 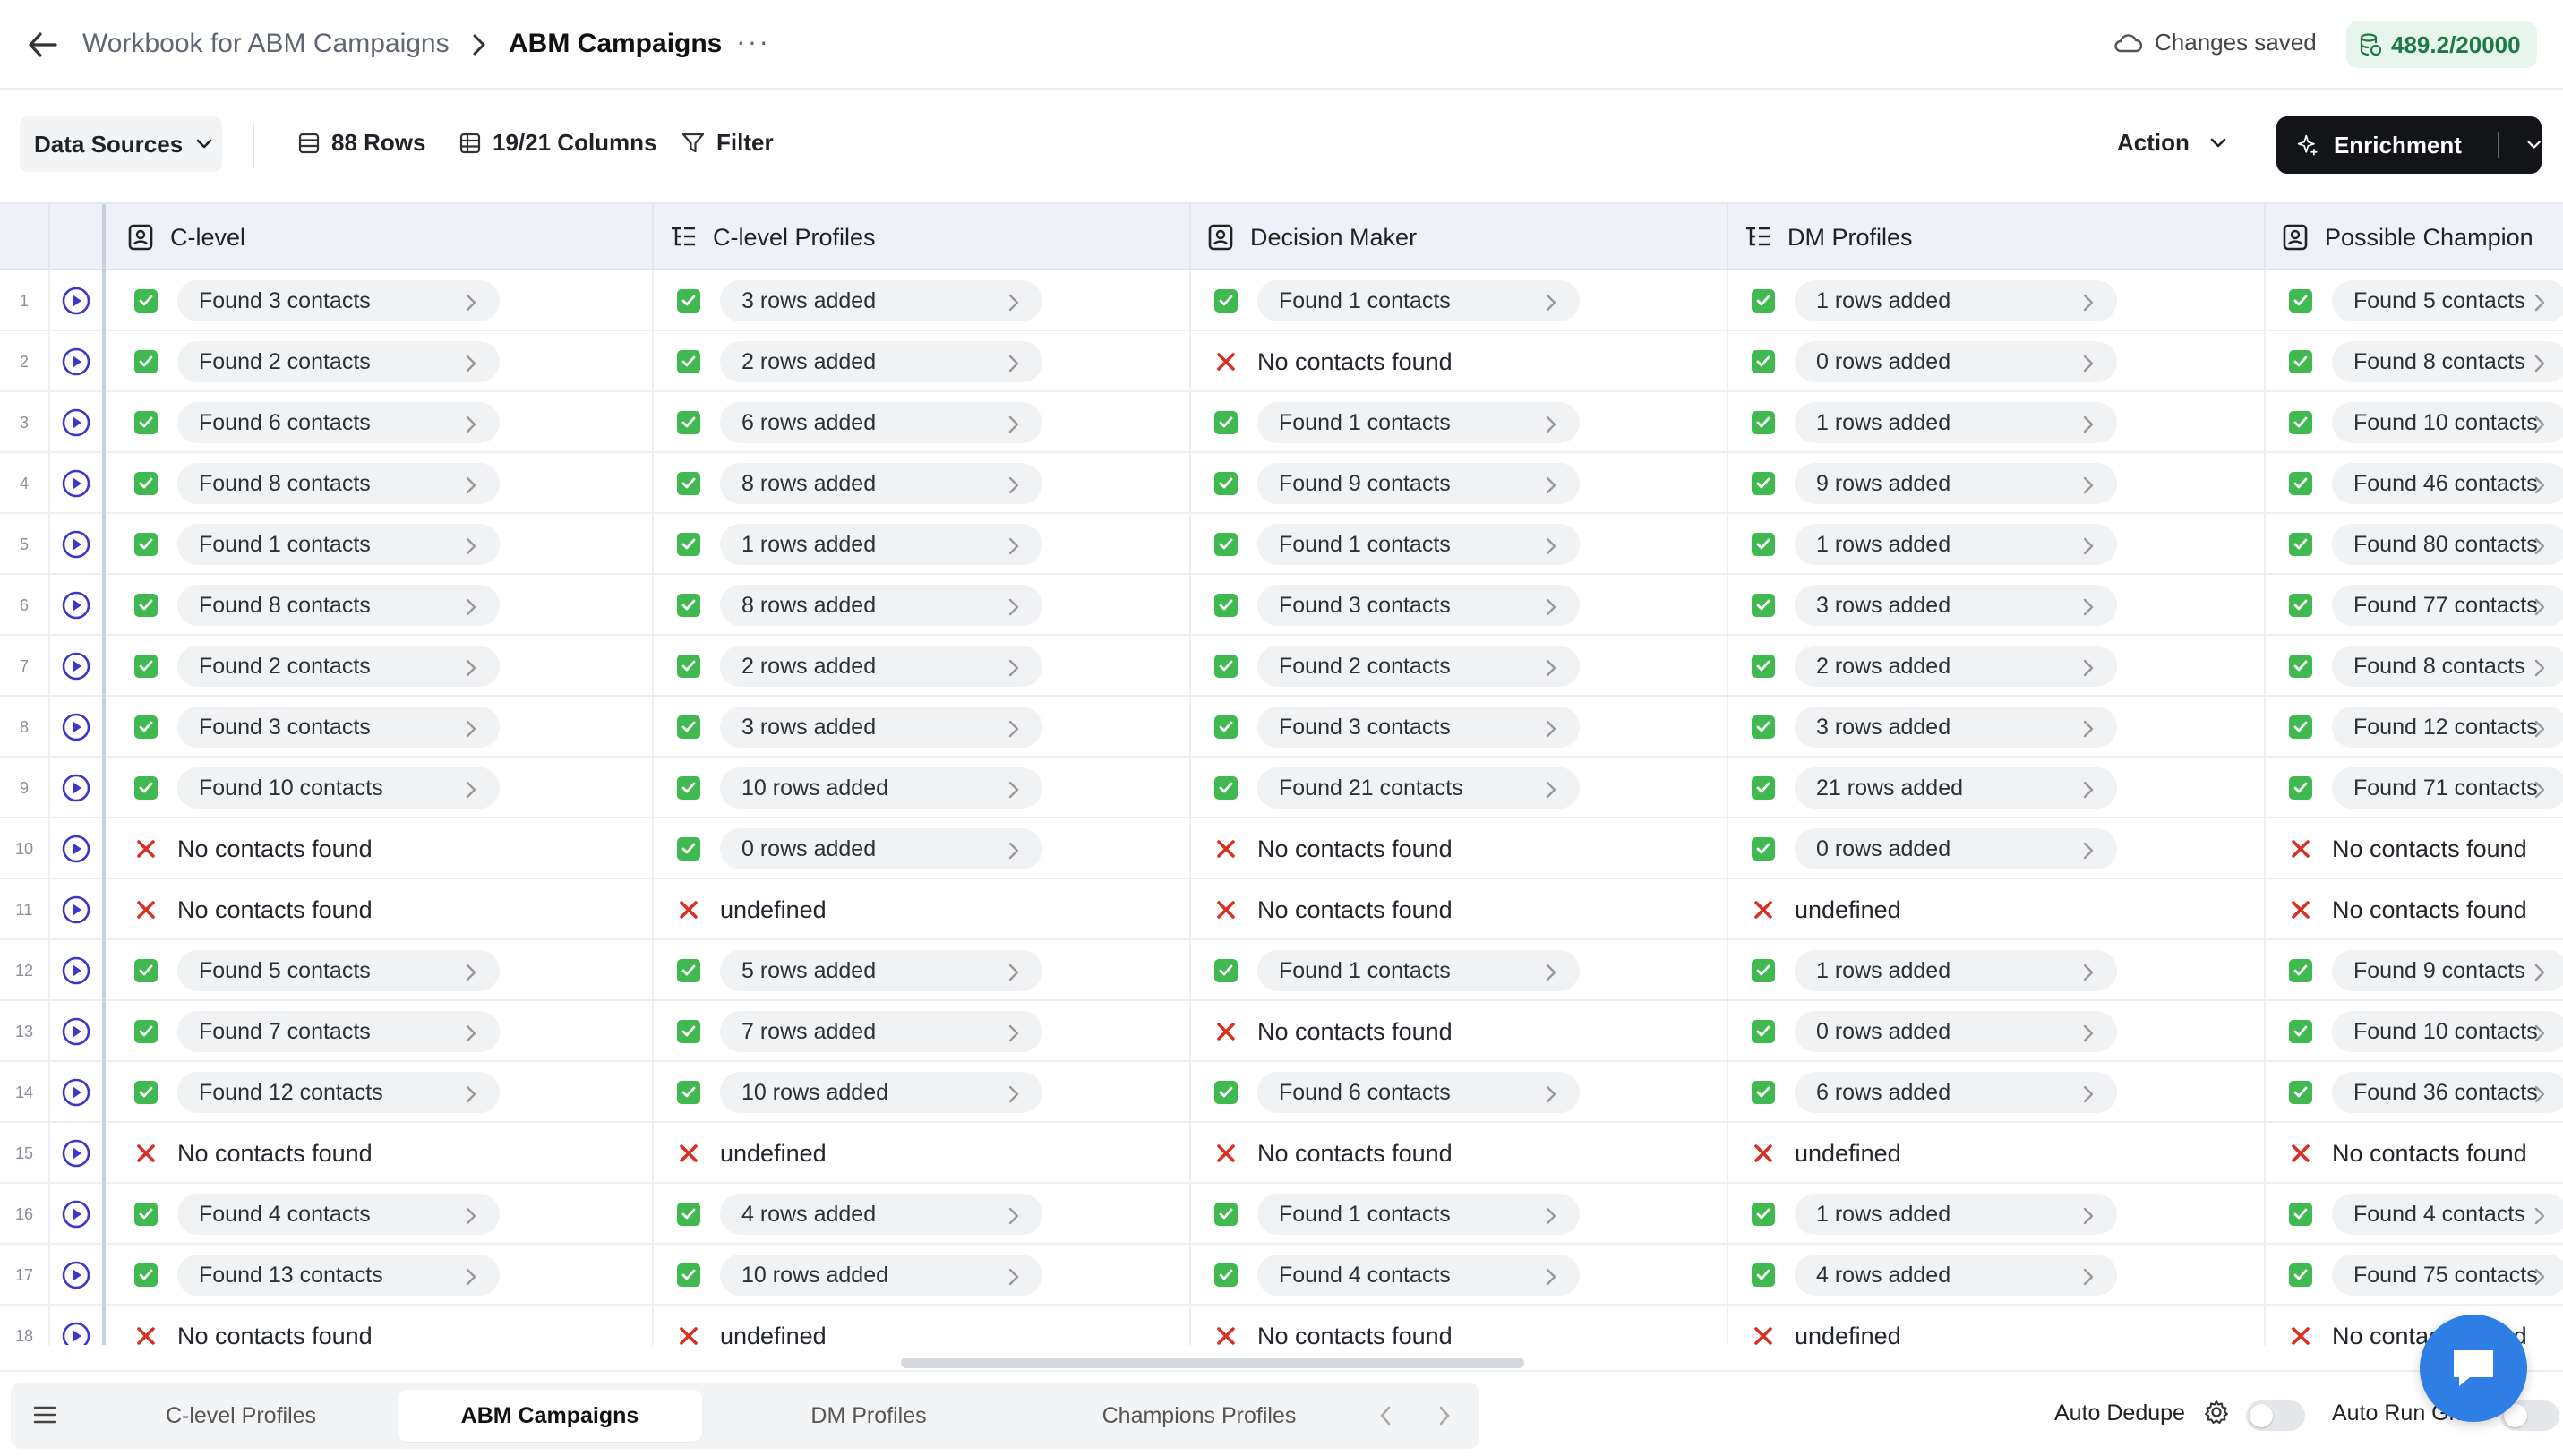 What do you see at coordinates (881, 605) in the screenshot?
I see `result-pill: 8 rows added` at bounding box center [881, 605].